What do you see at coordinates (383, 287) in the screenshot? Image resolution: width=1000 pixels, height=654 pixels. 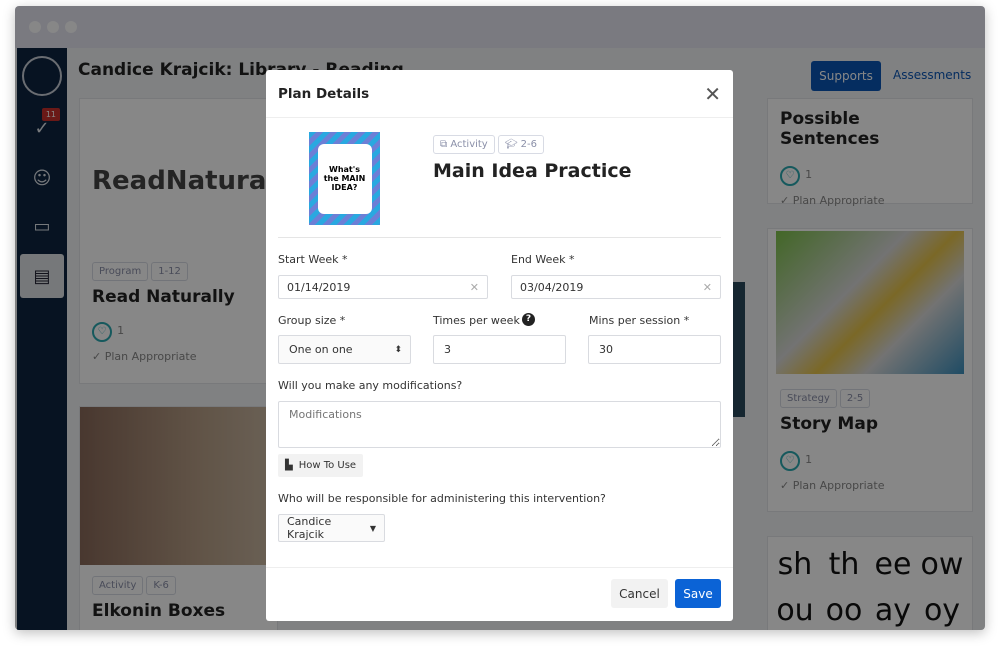 I see `start-week-input: 01/14/2019 ✕` at bounding box center [383, 287].